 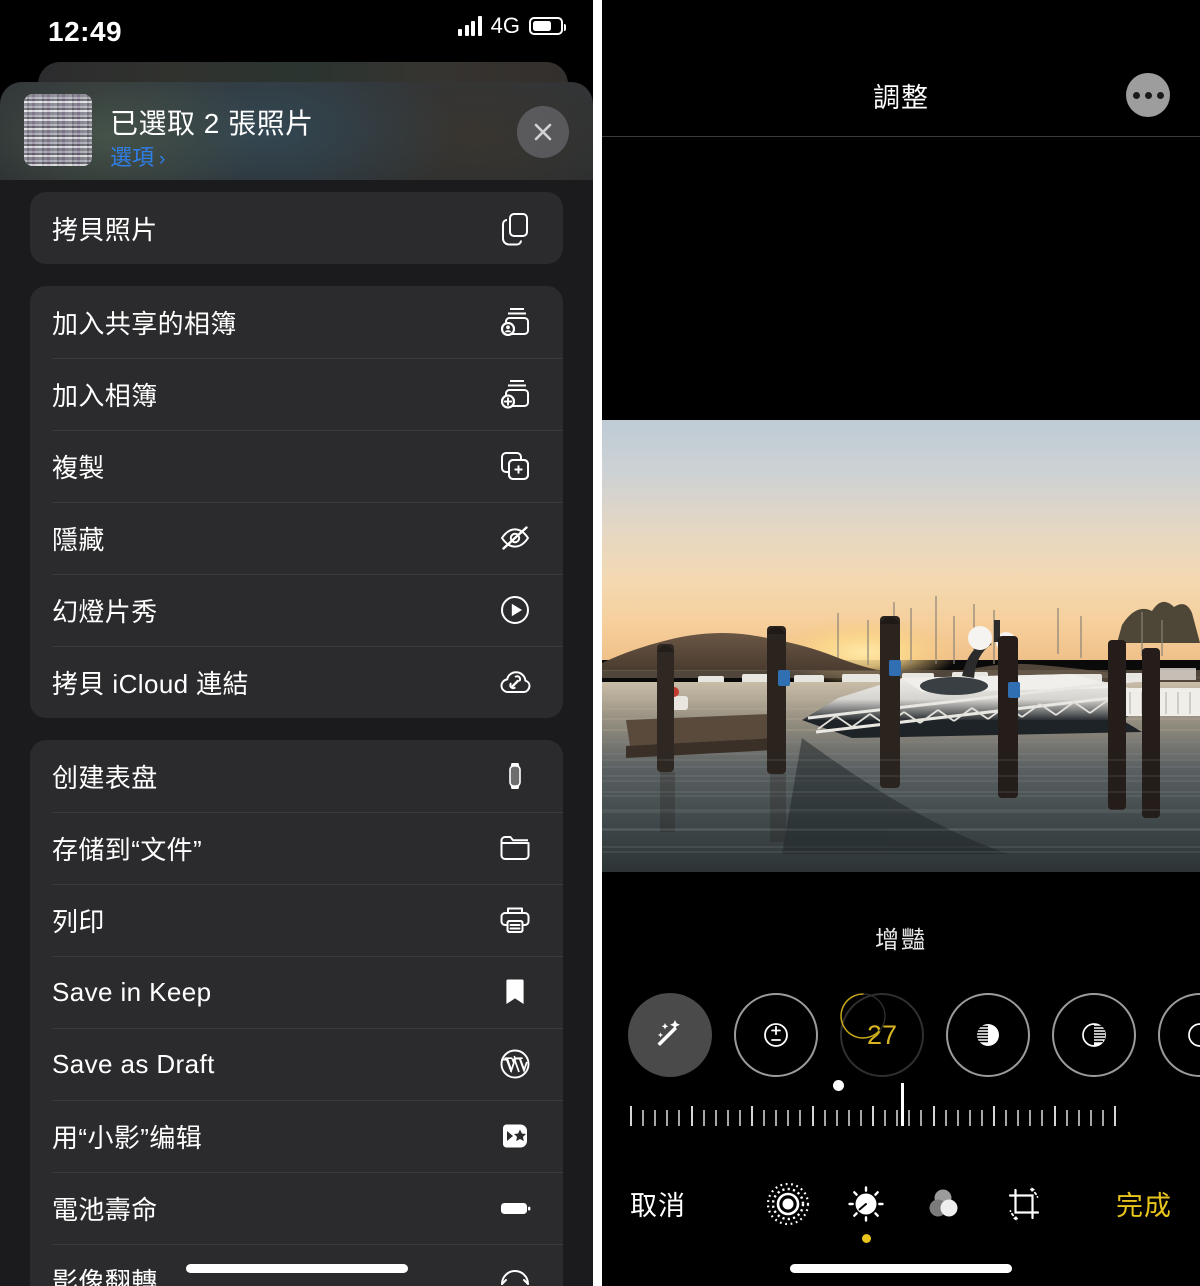 What do you see at coordinates (902, 1104) in the screenshot?
I see `slider-cursor` at bounding box center [902, 1104].